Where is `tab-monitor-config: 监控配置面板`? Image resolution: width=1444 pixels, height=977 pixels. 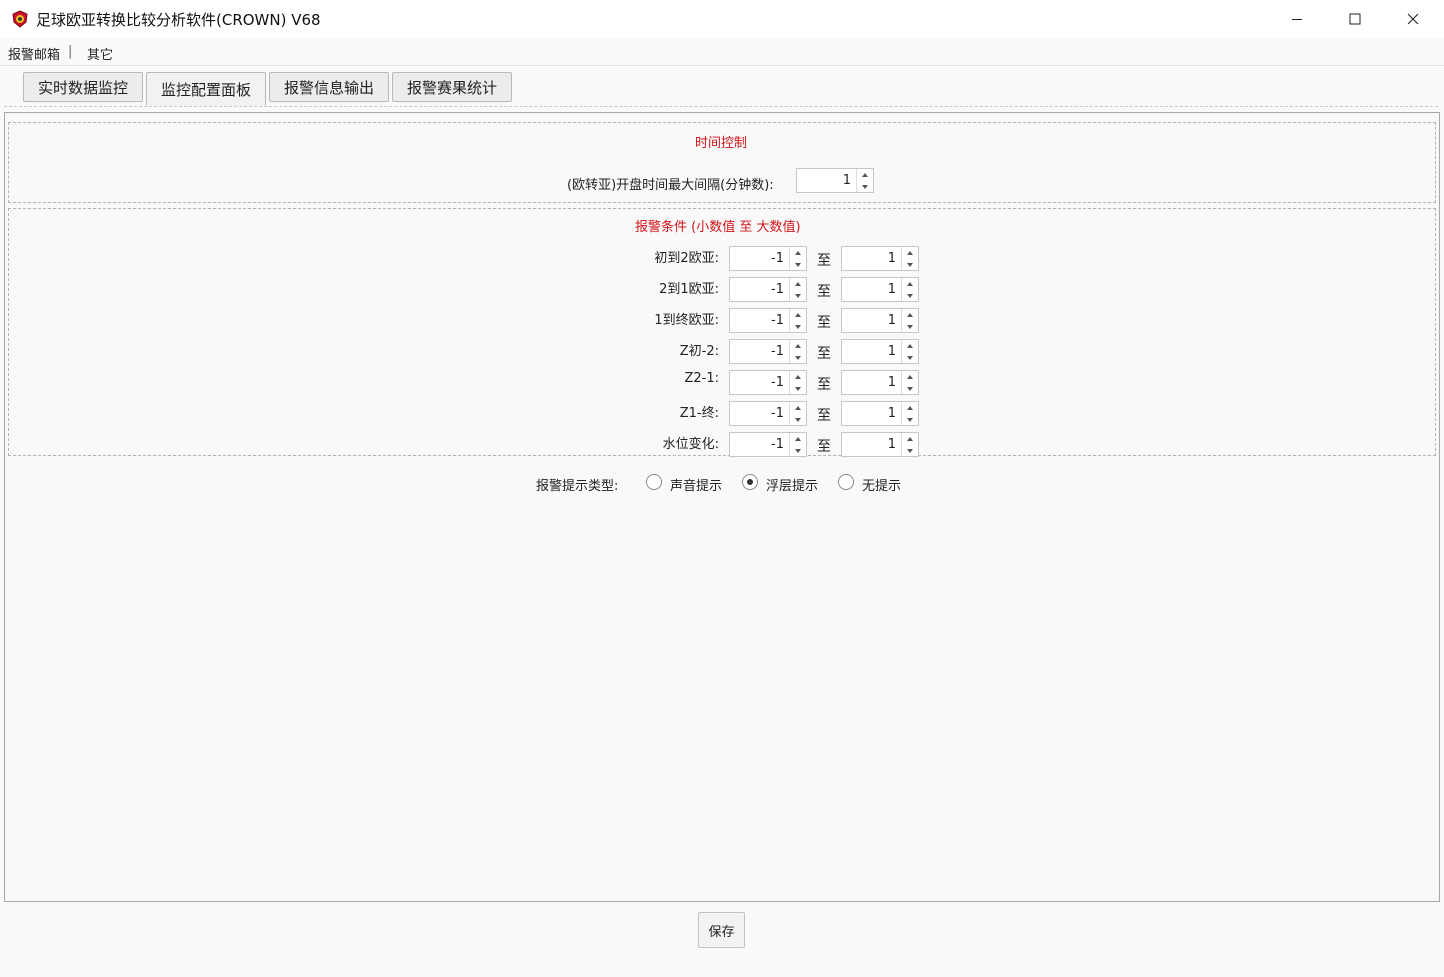 tab-monitor-config: 监控配置面板 is located at coordinates (206, 89).